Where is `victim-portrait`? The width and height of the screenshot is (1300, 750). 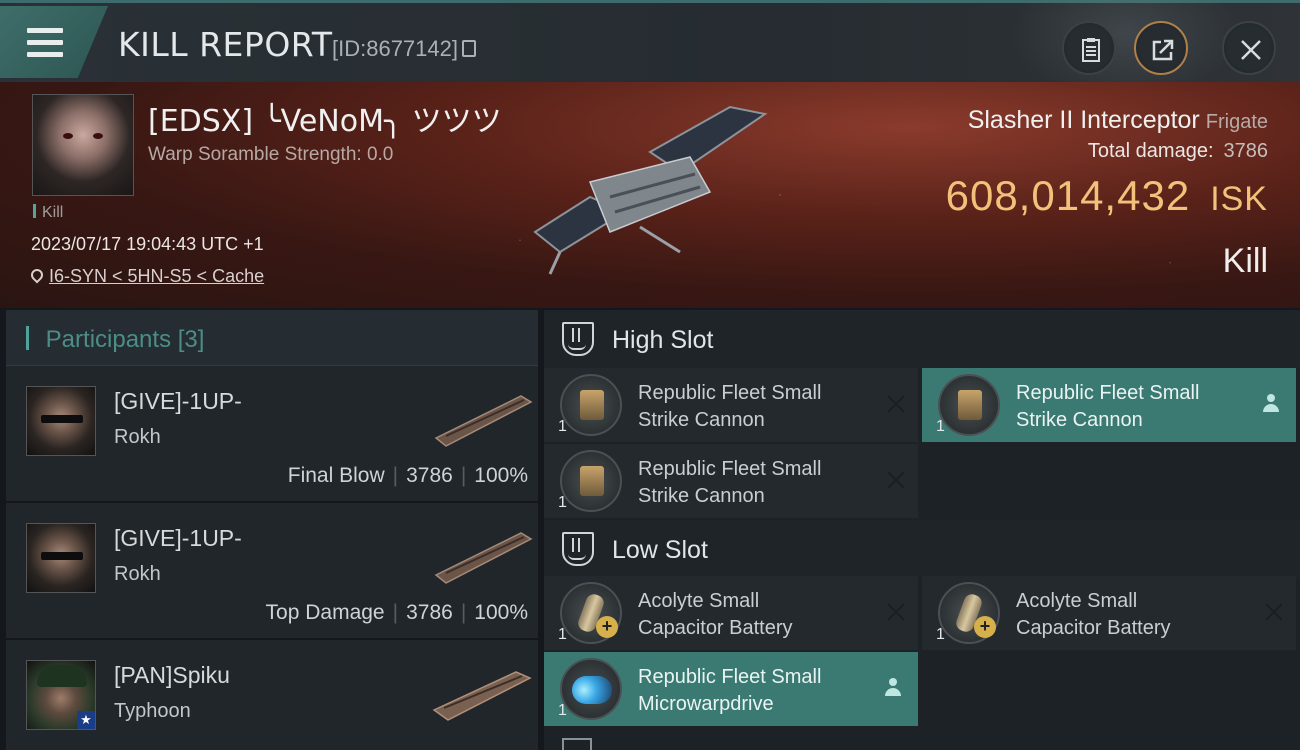 victim-portrait is located at coordinates (83, 145).